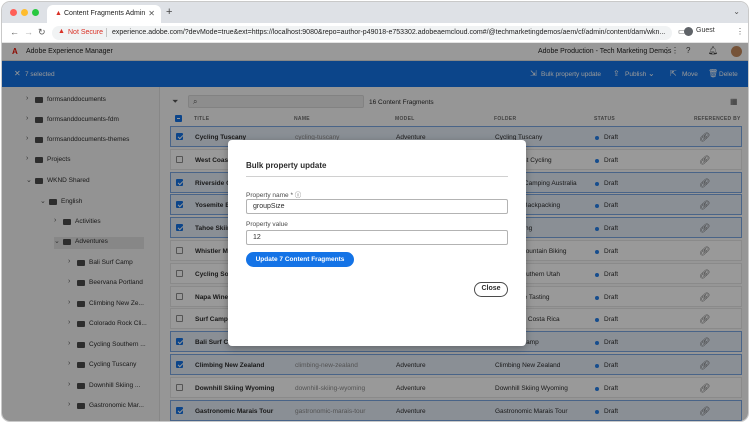  I want to click on browser-tab: ▲ Content Fragments Admin ✕, so click(104, 14).